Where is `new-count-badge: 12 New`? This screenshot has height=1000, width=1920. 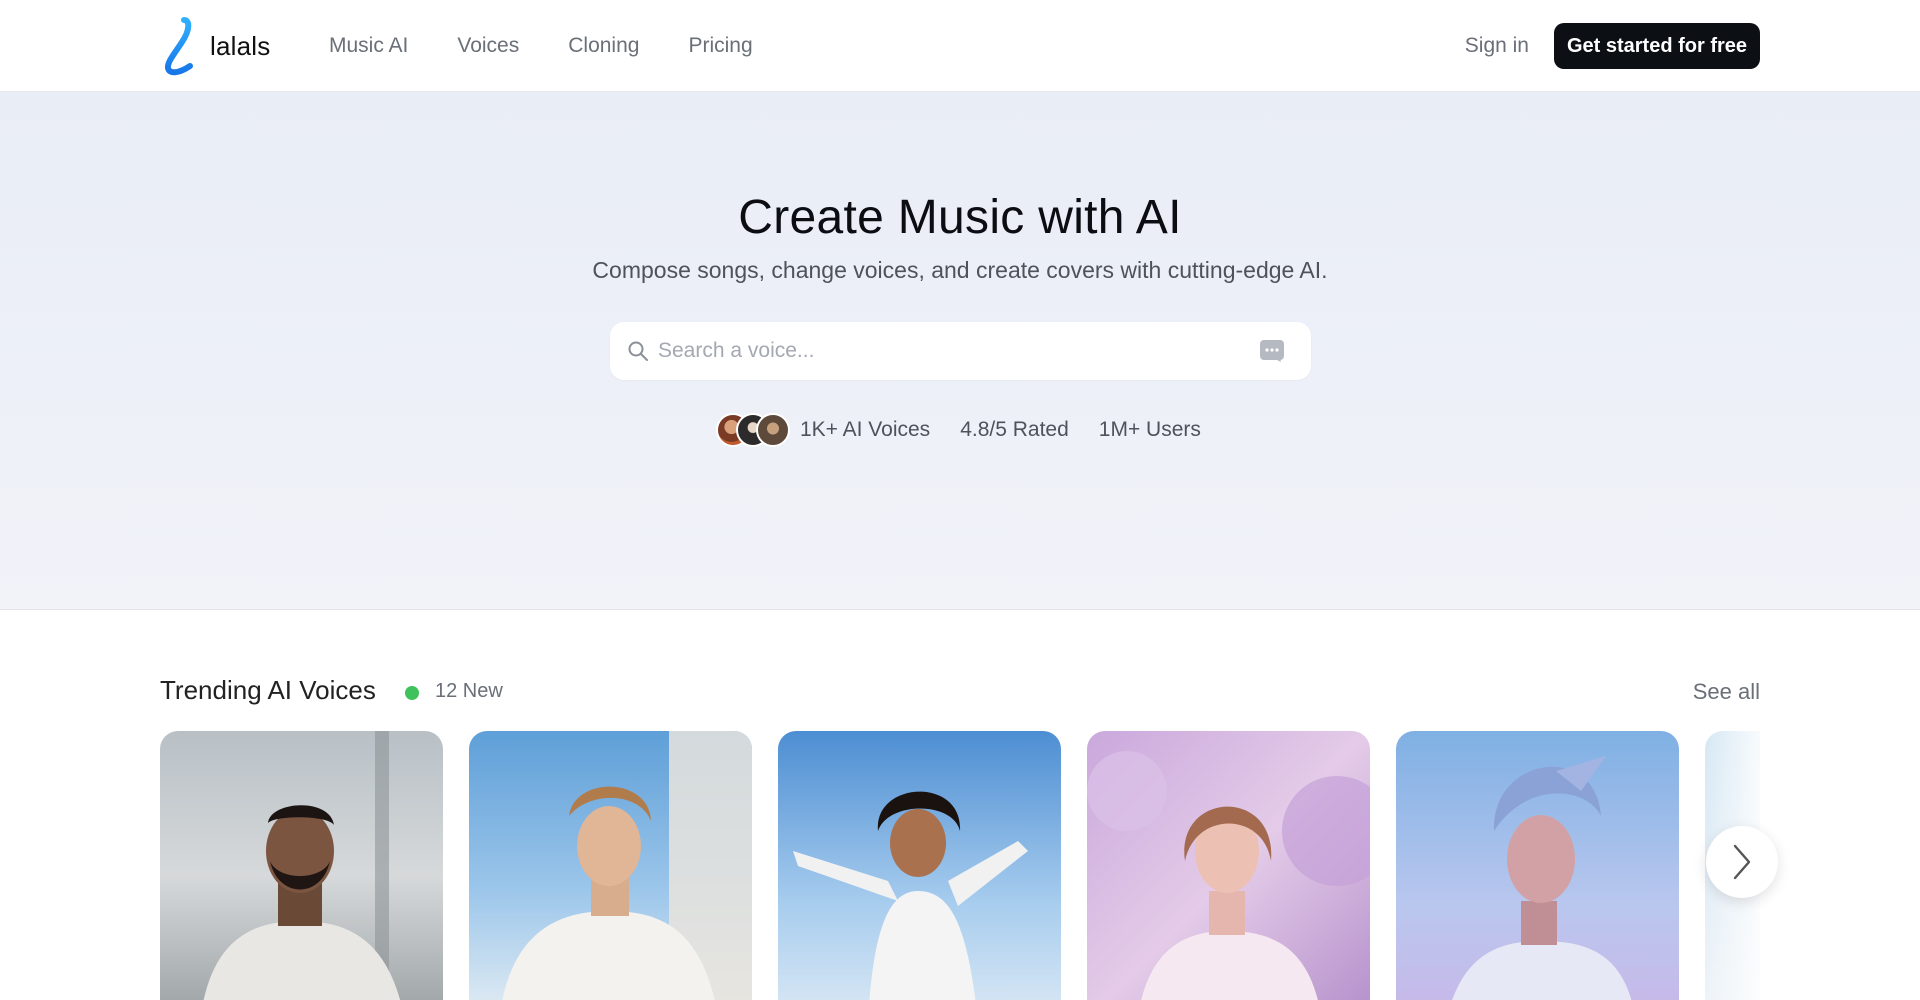 new-count-badge: 12 New is located at coordinates (469, 691).